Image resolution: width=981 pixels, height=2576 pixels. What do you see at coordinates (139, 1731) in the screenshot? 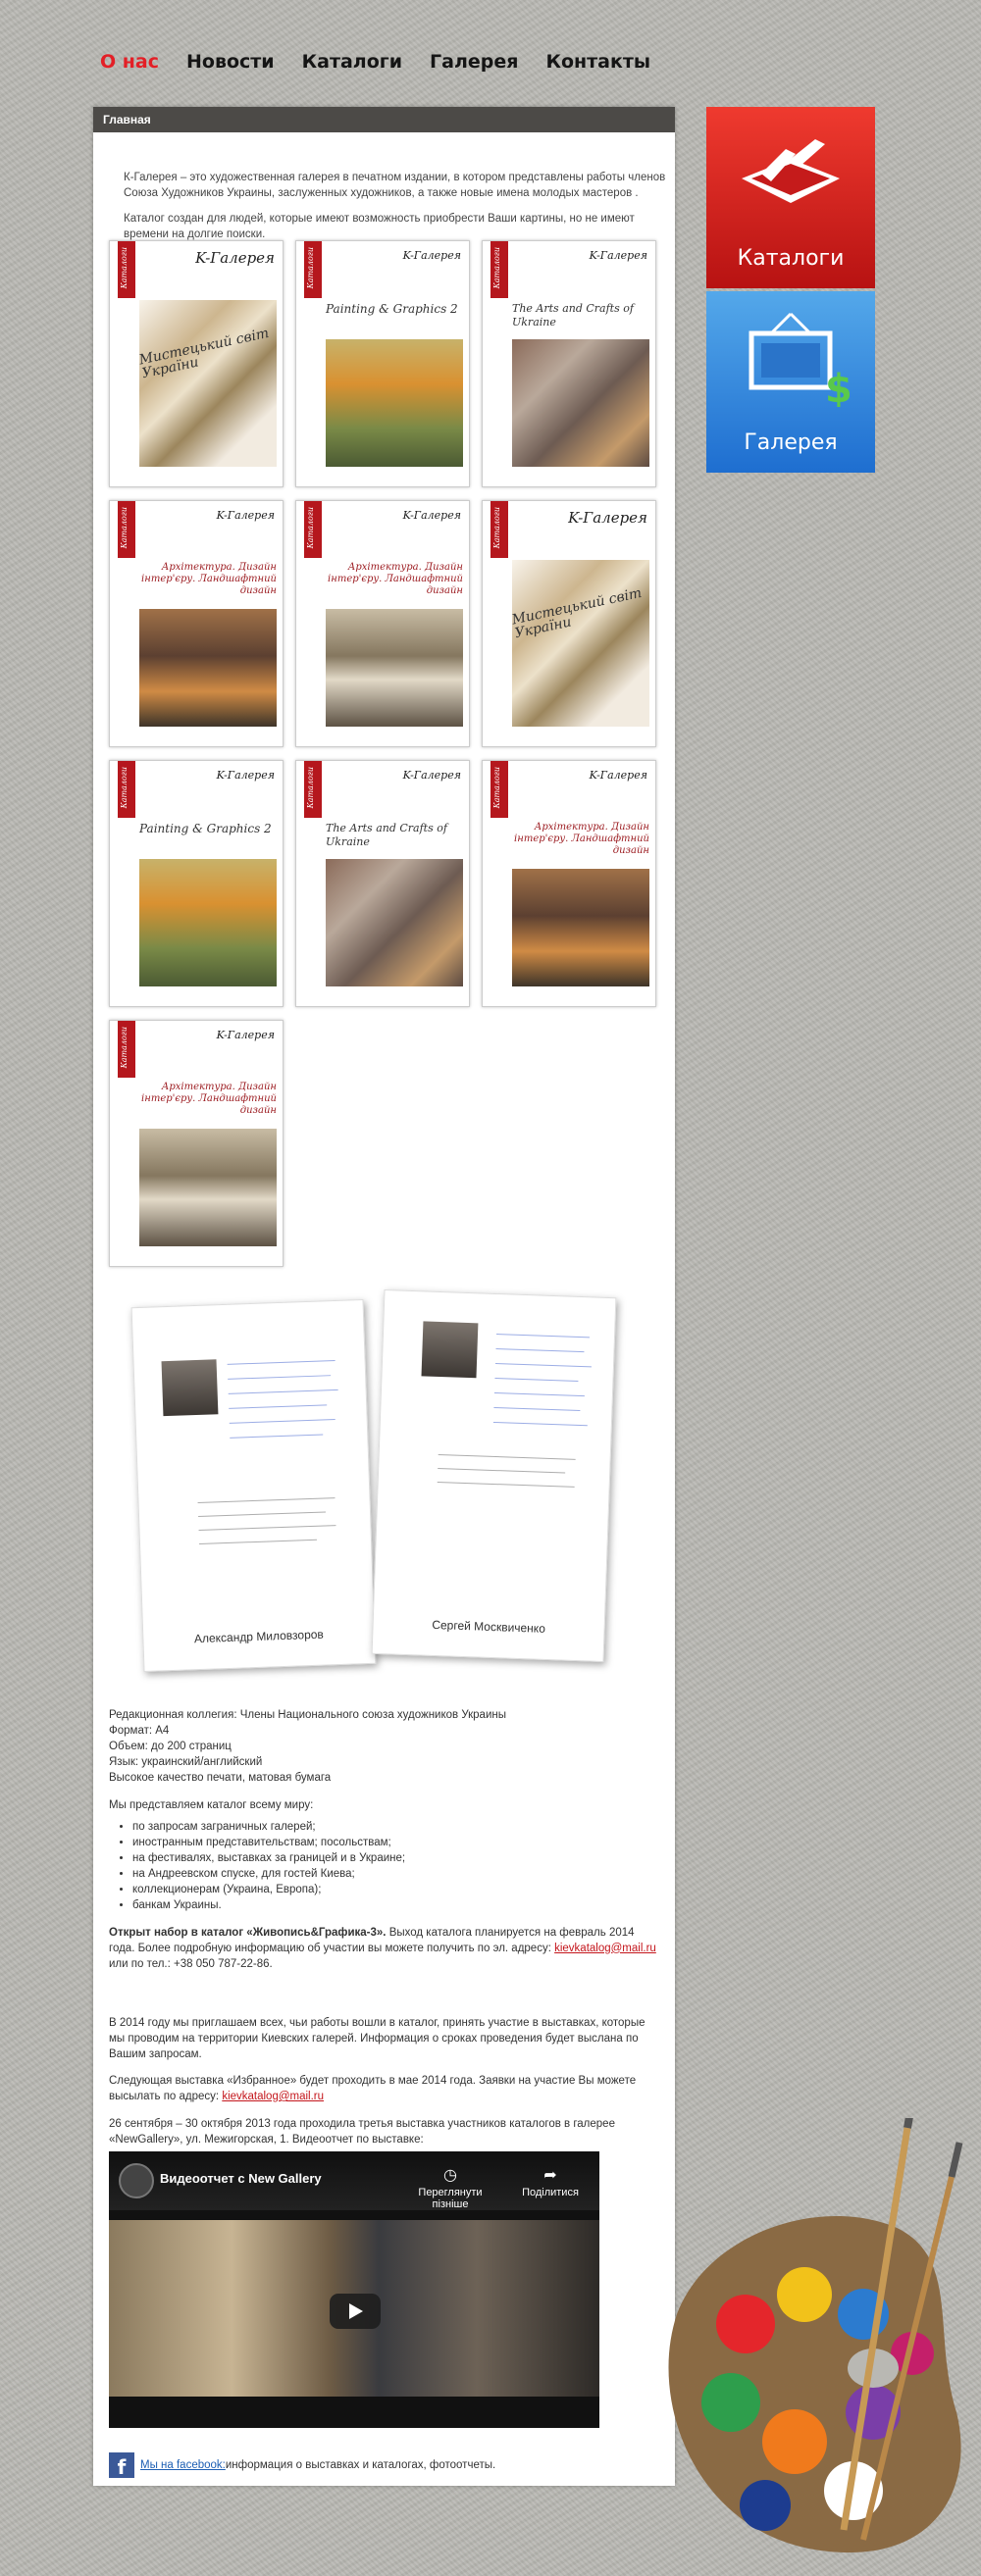
I see `format: Формат: А4` at bounding box center [139, 1731].